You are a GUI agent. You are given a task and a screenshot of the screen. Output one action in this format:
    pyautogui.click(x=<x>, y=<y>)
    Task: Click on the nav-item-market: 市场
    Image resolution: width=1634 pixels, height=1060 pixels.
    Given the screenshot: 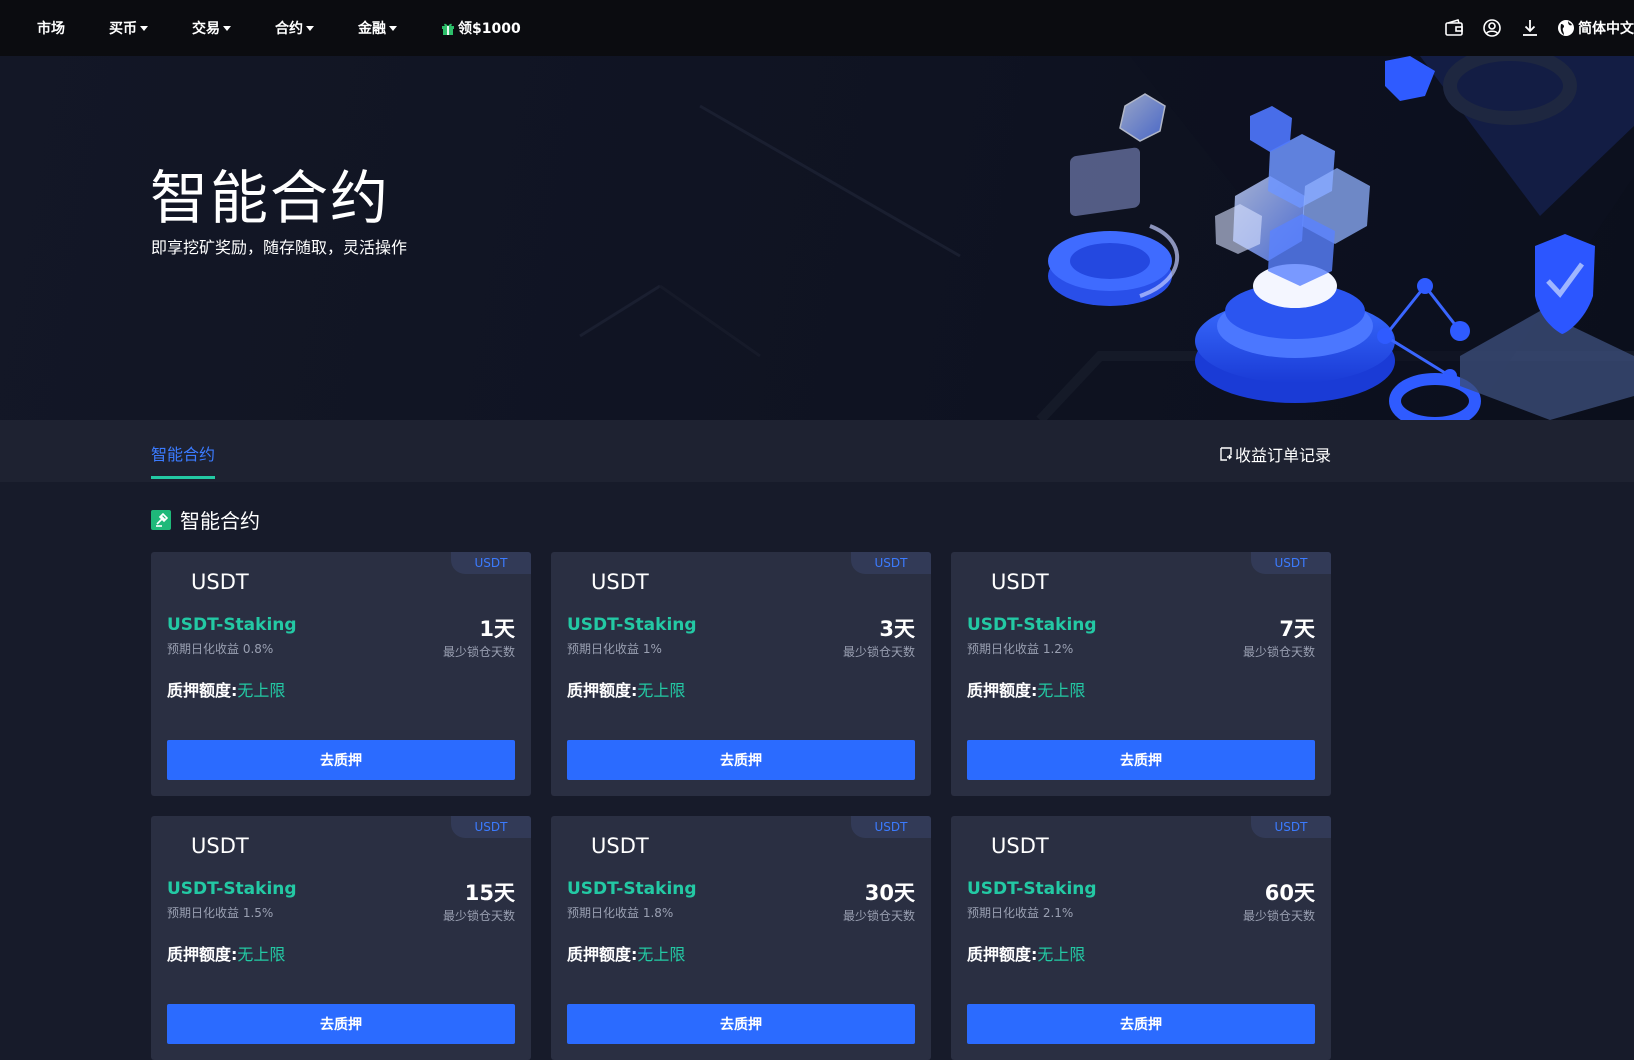 What is the action you would take?
    pyautogui.click(x=51, y=28)
    